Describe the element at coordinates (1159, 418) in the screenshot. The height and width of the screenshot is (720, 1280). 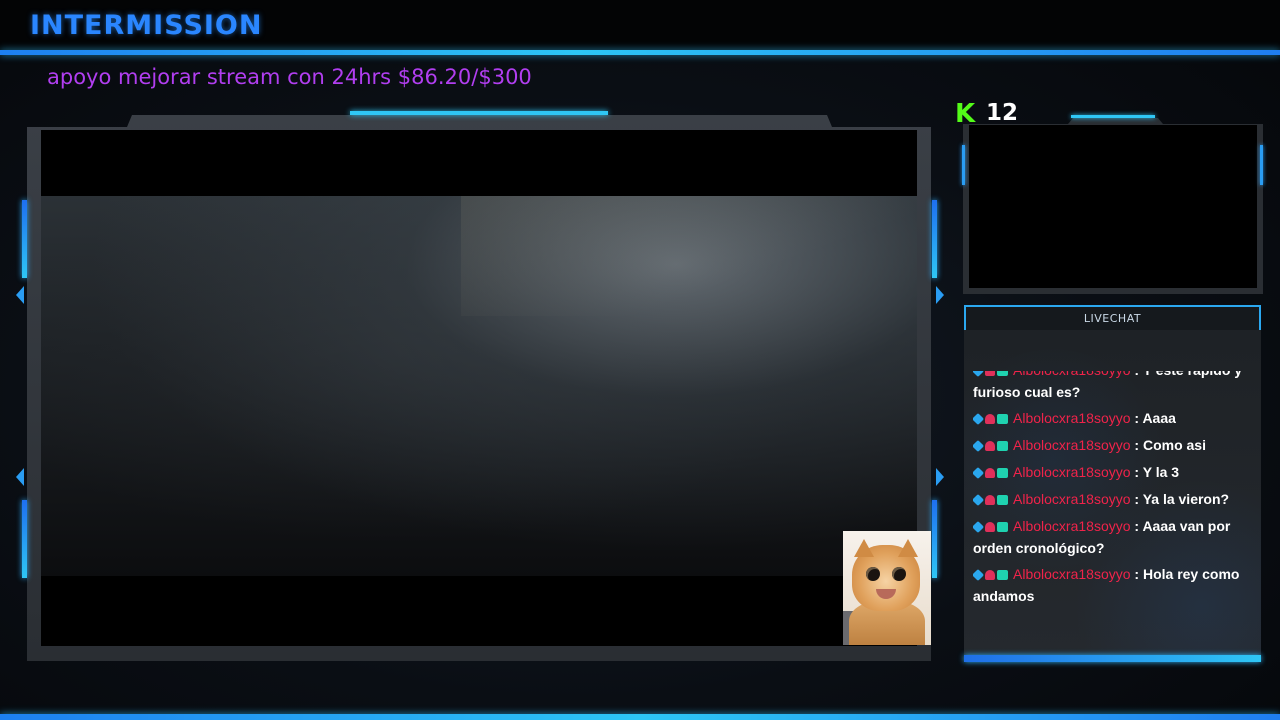
I see `chat-message-text: Aaaa` at that location.